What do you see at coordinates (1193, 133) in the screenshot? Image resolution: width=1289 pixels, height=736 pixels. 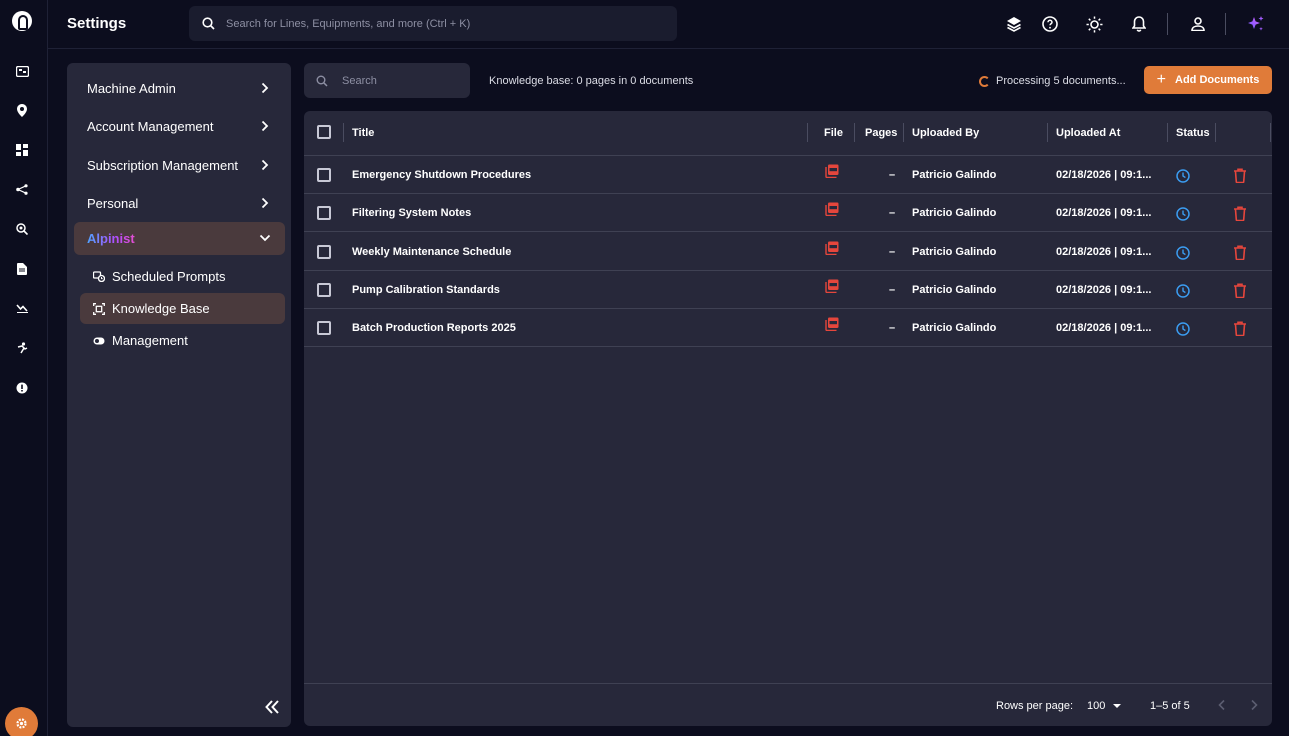 I see `column-header-status: Status` at bounding box center [1193, 133].